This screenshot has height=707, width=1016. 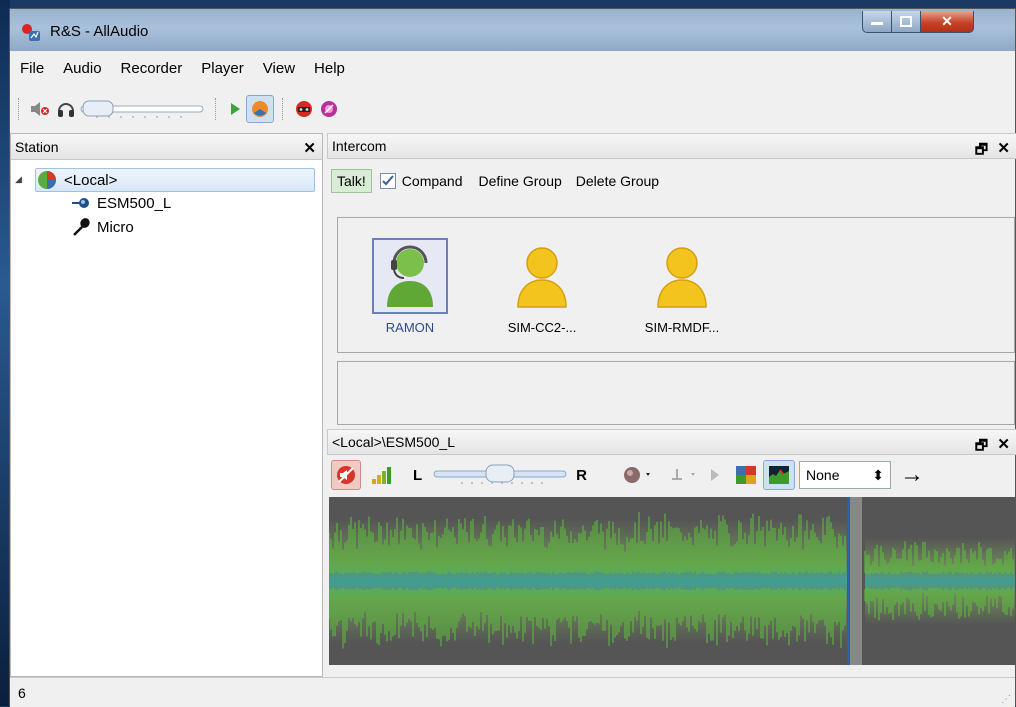 I want to click on compand-label: Compand, so click(x=432, y=181).